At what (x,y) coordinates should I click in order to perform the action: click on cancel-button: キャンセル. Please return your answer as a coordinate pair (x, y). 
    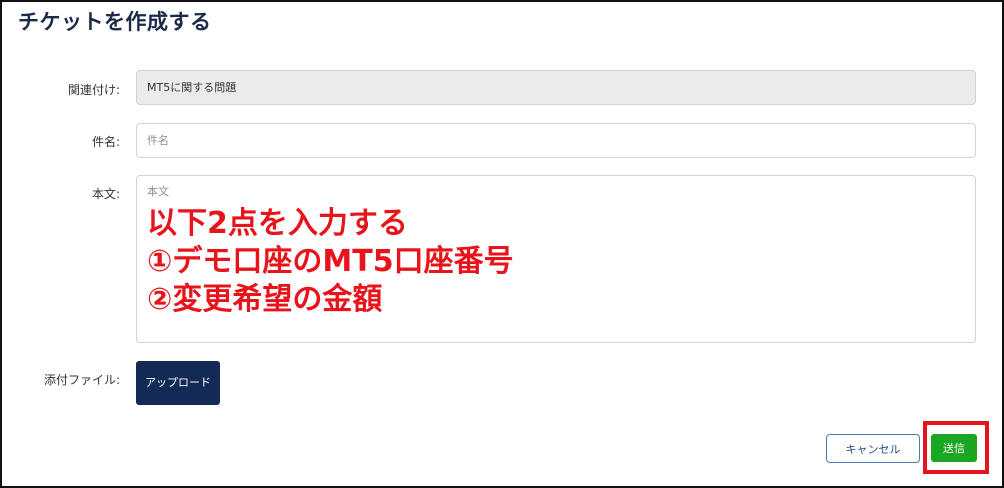
    Looking at the image, I should click on (873, 448).